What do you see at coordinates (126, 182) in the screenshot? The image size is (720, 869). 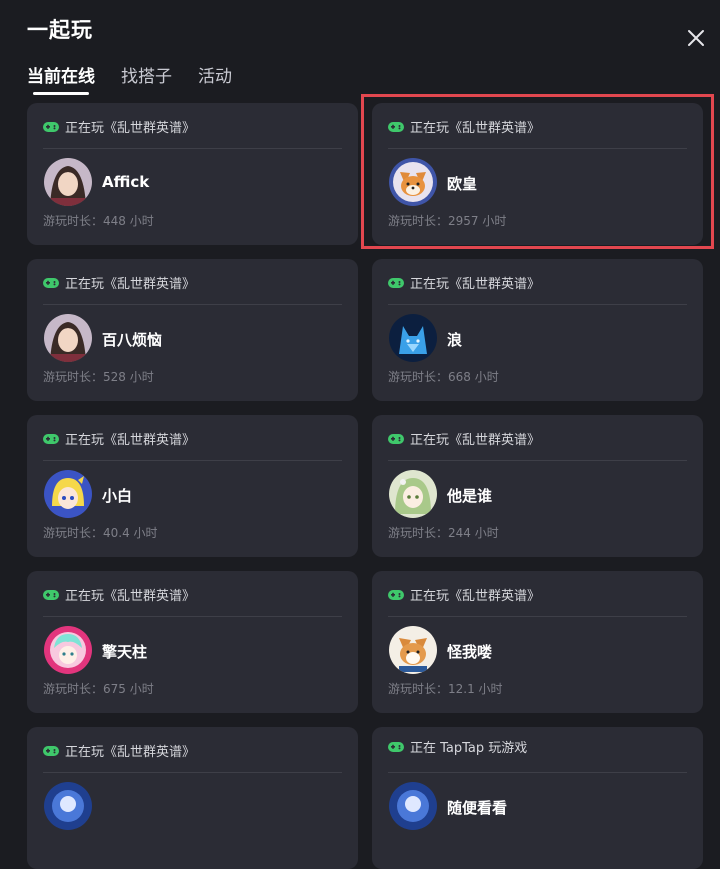 I see `player-name: Affick` at bounding box center [126, 182].